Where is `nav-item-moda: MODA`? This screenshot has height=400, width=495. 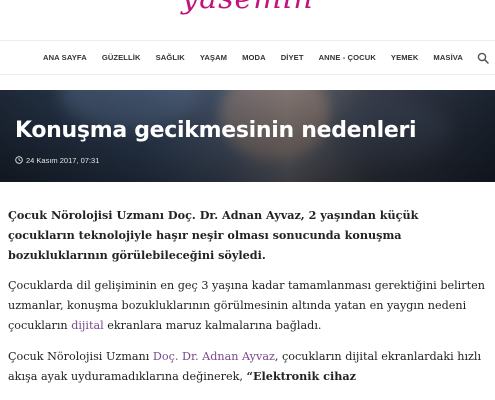
nav-item-moda: MODA is located at coordinates (254, 57).